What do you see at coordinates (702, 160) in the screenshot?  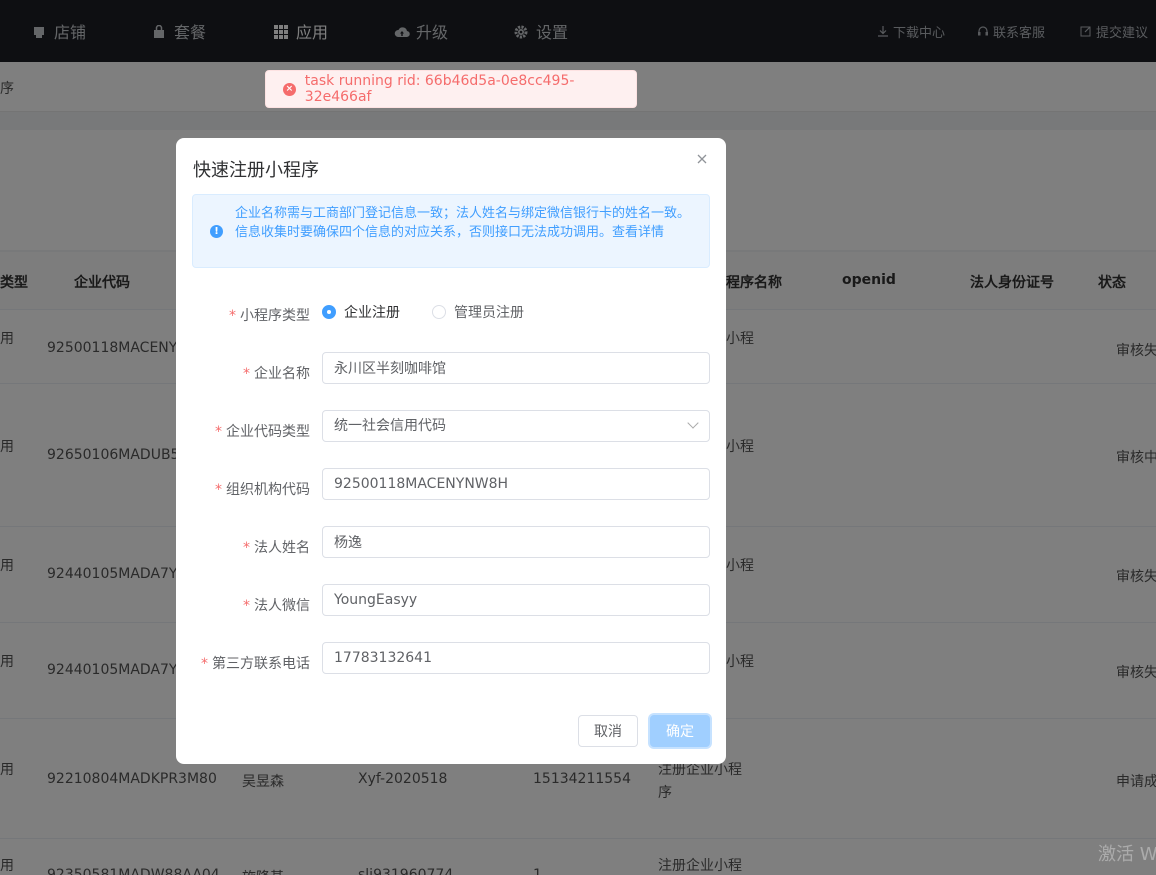 I see `close-icon` at bounding box center [702, 160].